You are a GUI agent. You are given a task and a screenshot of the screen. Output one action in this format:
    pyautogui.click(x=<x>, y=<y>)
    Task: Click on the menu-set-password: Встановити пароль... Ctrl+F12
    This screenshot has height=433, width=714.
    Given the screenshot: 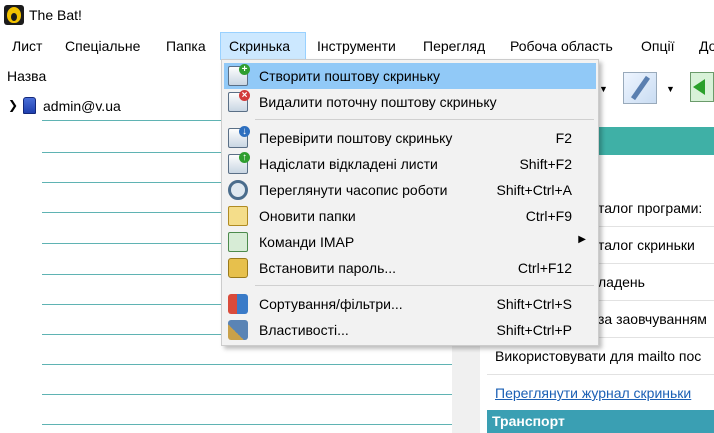 What is the action you would take?
    pyautogui.click(x=410, y=268)
    